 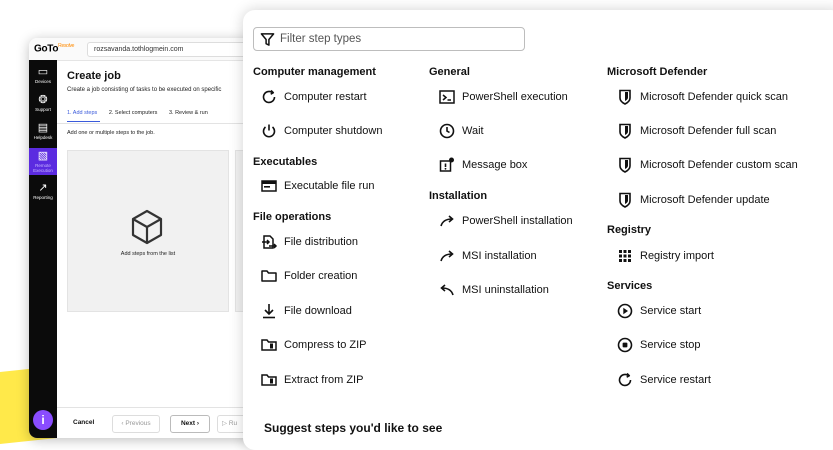 What do you see at coordinates (696, 131) in the screenshot?
I see `step-defender-full-scan: Microsoft Defender full scan` at bounding box center [696, 131].